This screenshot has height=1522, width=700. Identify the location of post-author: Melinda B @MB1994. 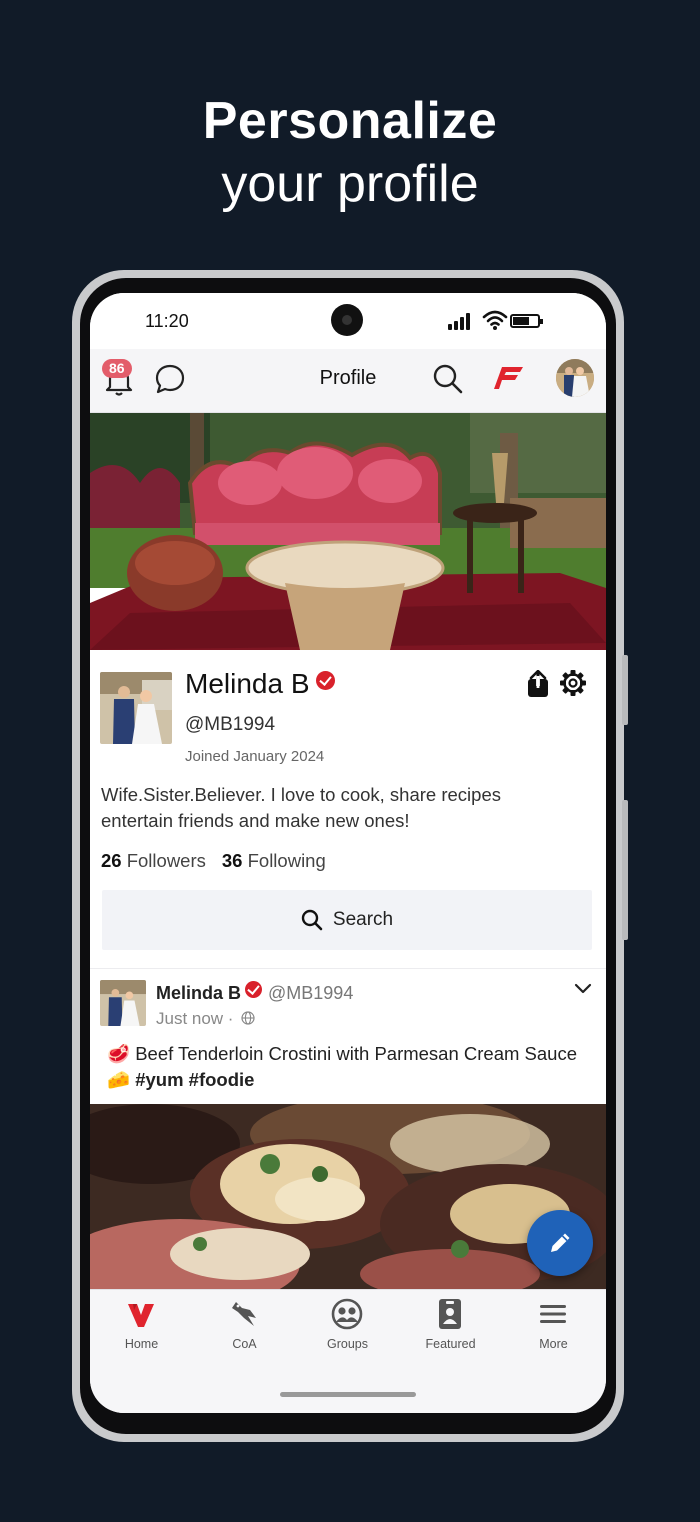
(254, 992).